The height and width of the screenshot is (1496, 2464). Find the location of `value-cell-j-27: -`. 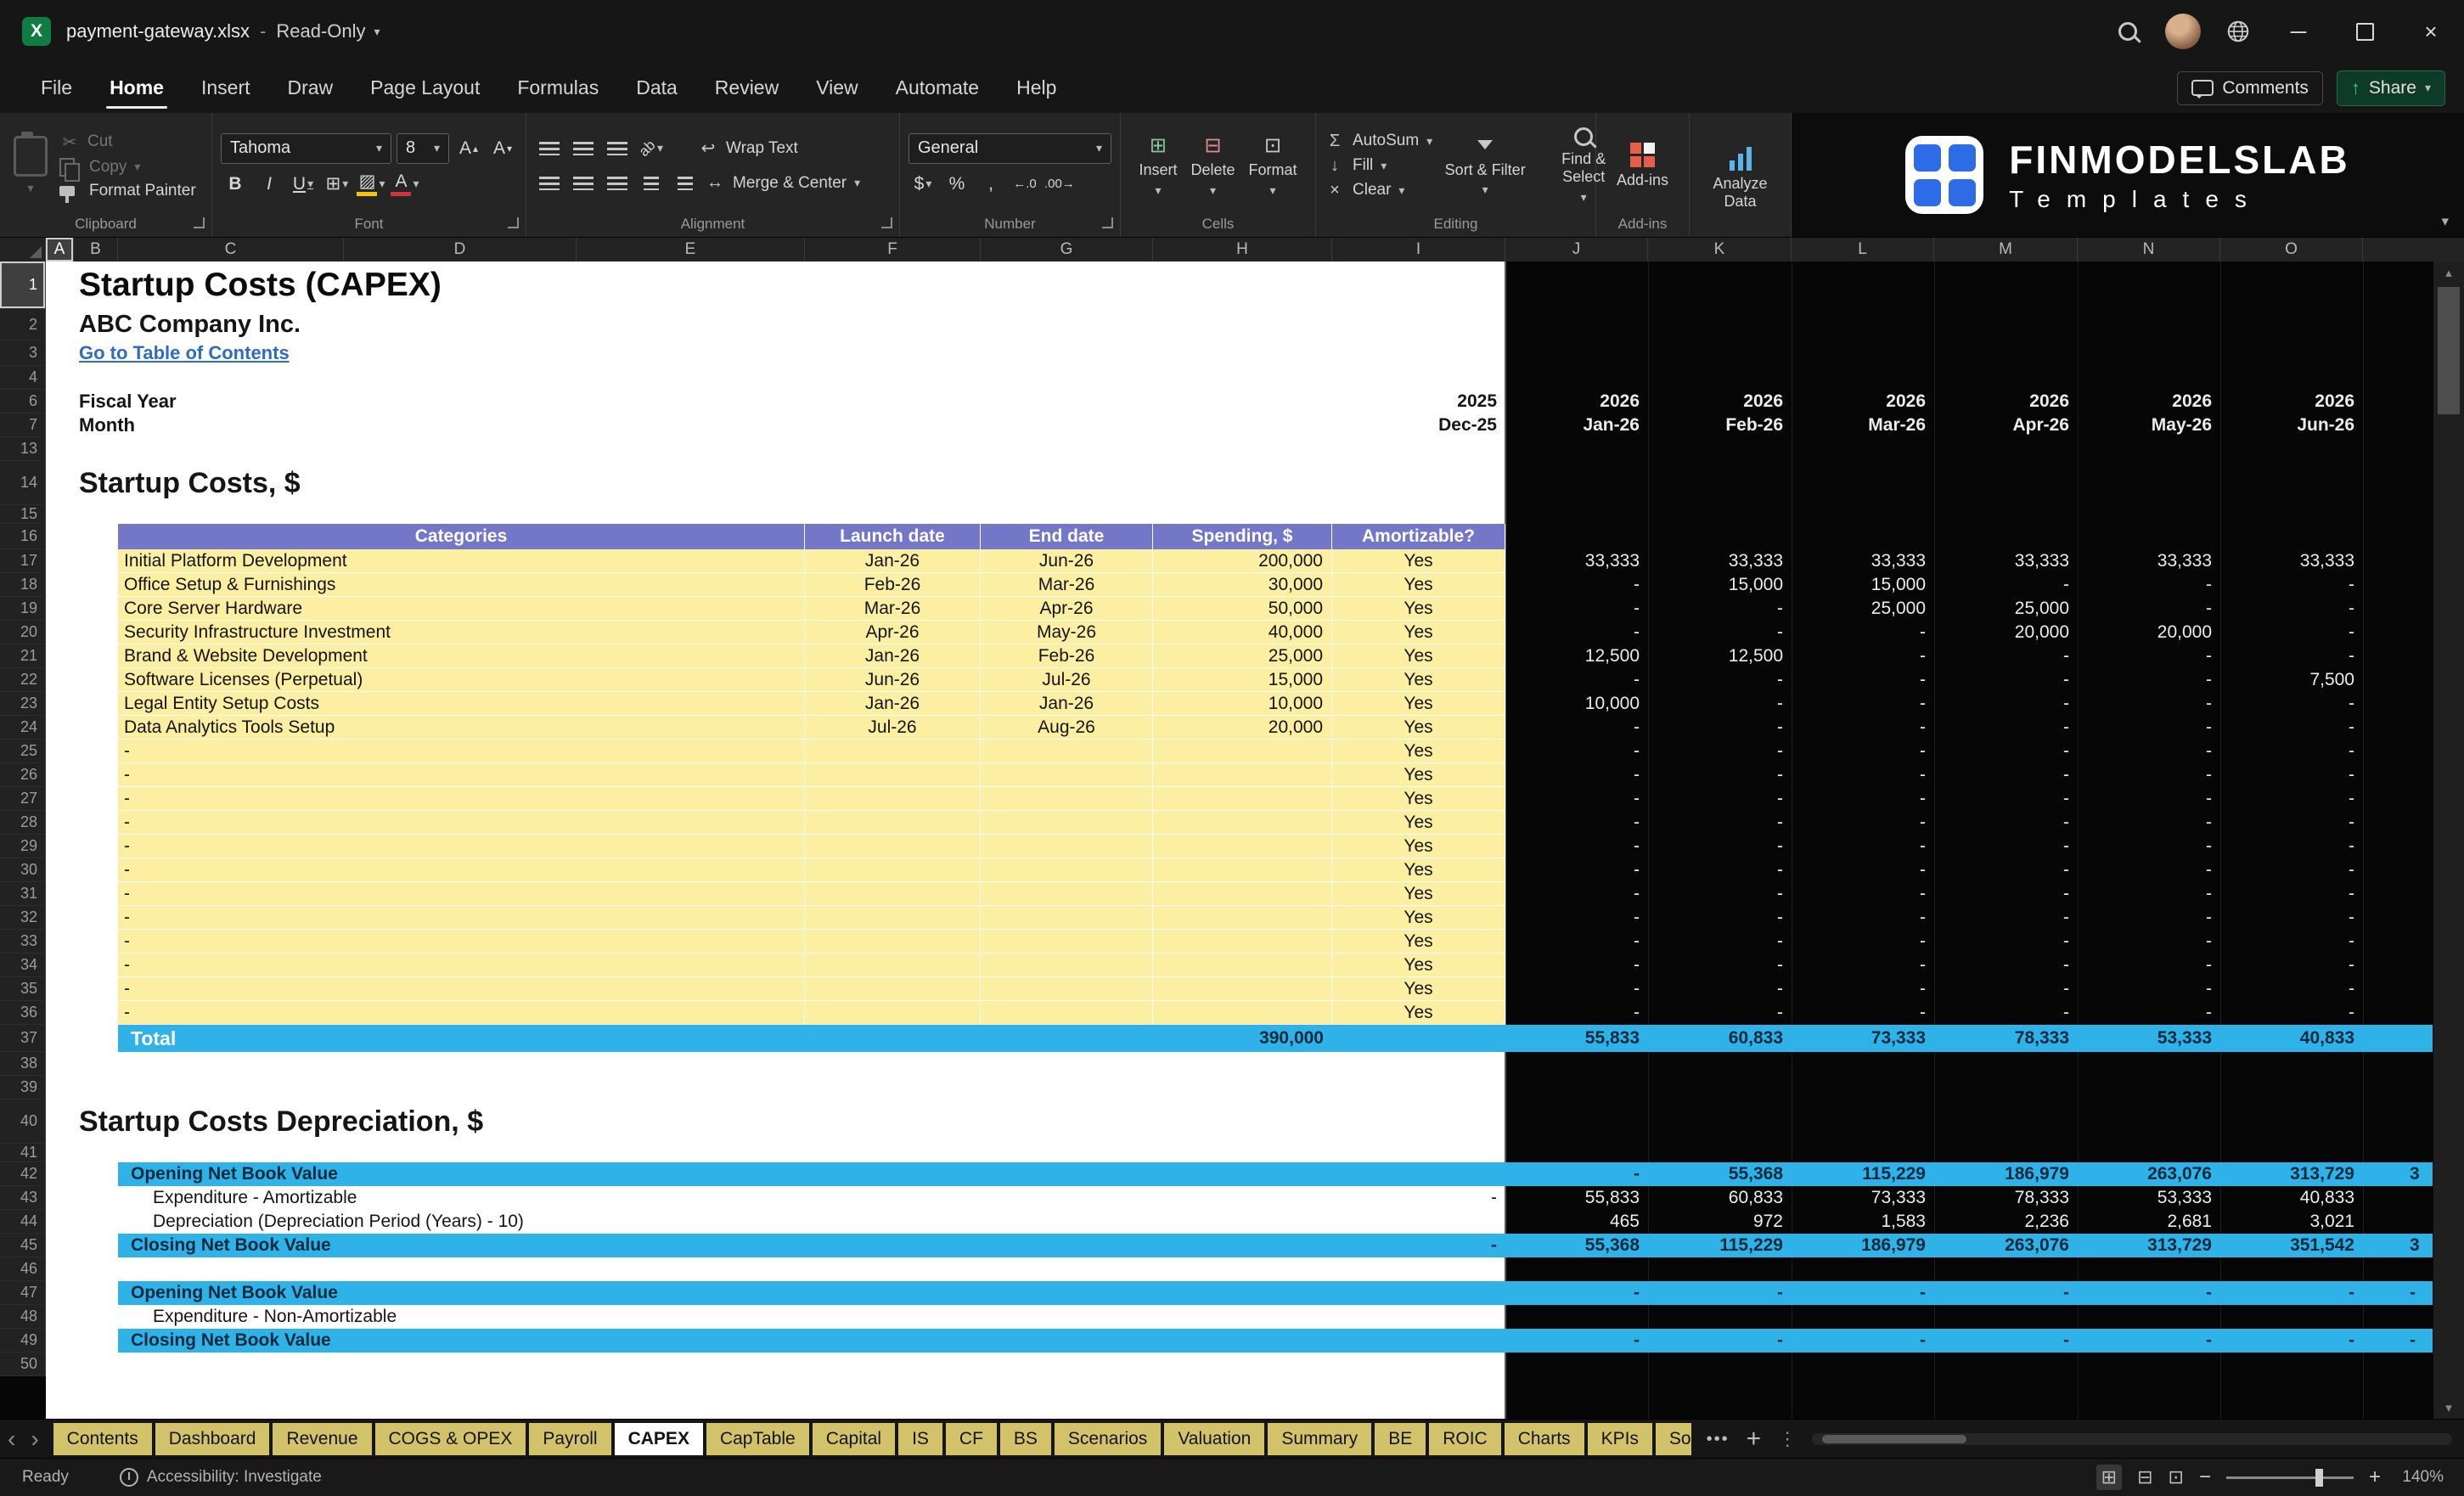

value-cell-j-27: - is located at coordinates (1576, 799).